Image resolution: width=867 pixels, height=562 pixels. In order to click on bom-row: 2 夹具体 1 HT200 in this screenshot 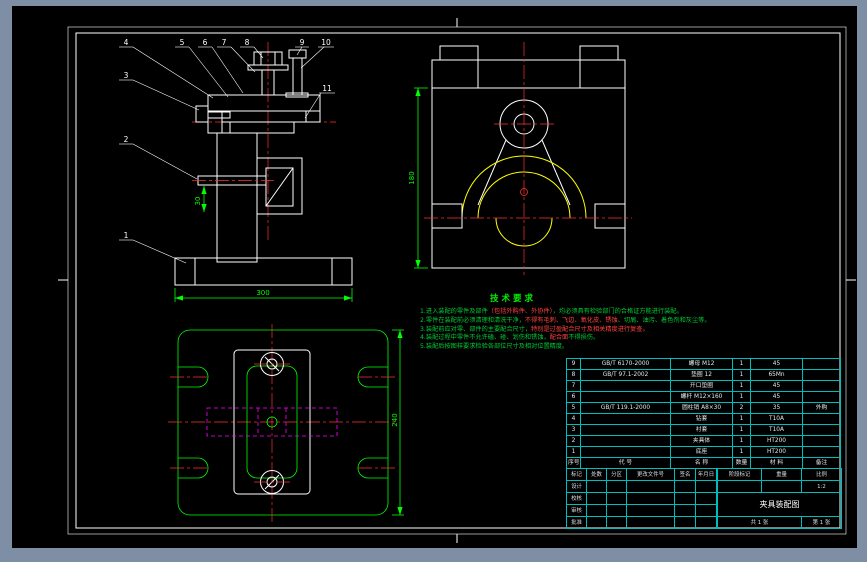, I will do `click(703, 441)`.